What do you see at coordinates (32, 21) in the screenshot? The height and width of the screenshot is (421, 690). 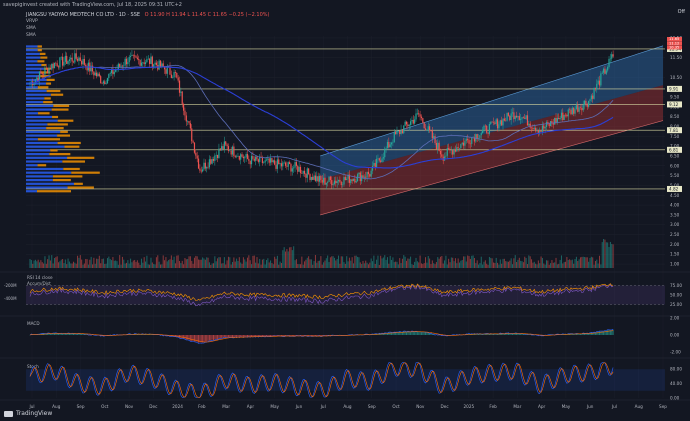 I see `vrvp-label: VRVP` at bounding box center [32, 21].